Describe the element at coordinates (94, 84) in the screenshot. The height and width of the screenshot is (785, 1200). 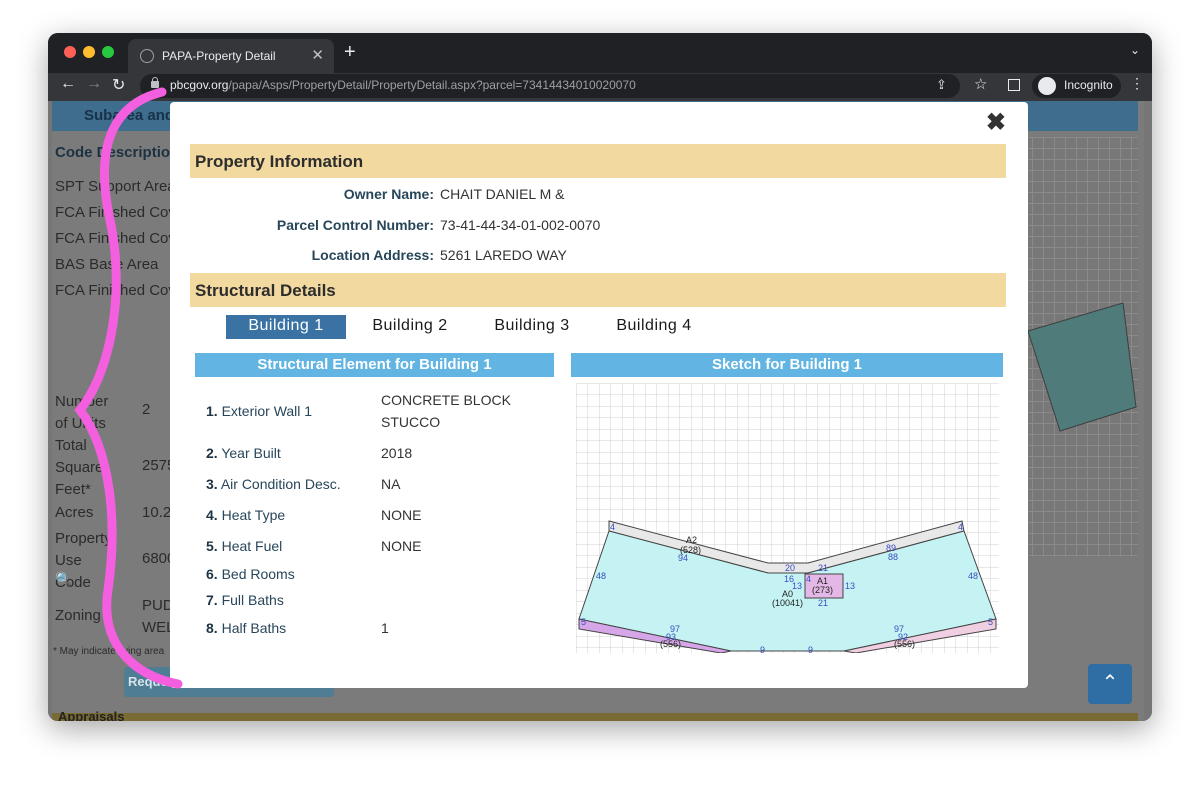
I see `forward-arrow-icon: →` at that location.